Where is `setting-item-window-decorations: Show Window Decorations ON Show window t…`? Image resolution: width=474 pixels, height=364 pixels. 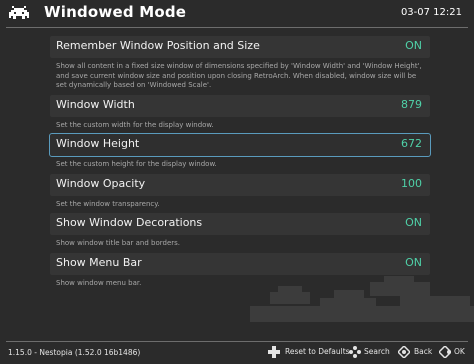 setting-item-window-decorations: Show Window Decorations ON Show window t… is located at coordinates (240, 233).